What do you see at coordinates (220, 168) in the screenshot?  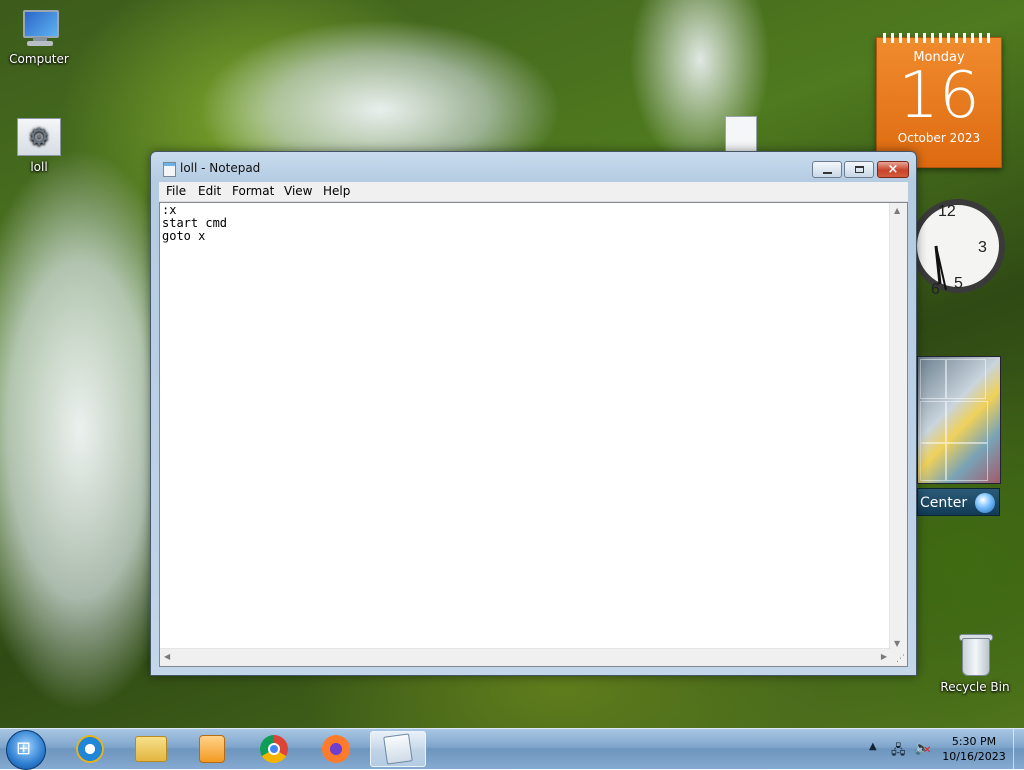 I see `window-title: loll - Notepad` at bounding box center [220, 168].